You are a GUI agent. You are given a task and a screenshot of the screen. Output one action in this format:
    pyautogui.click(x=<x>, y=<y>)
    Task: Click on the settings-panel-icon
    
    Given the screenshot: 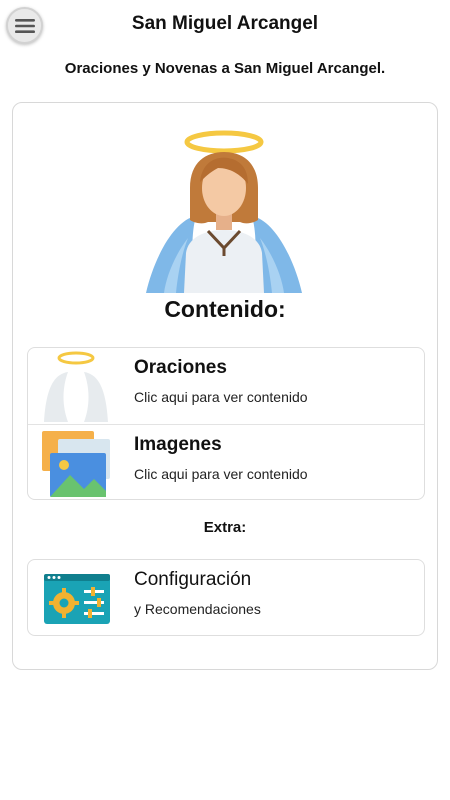 What is the action you would take?
    pyautogui.click(x=77, y=599)
    